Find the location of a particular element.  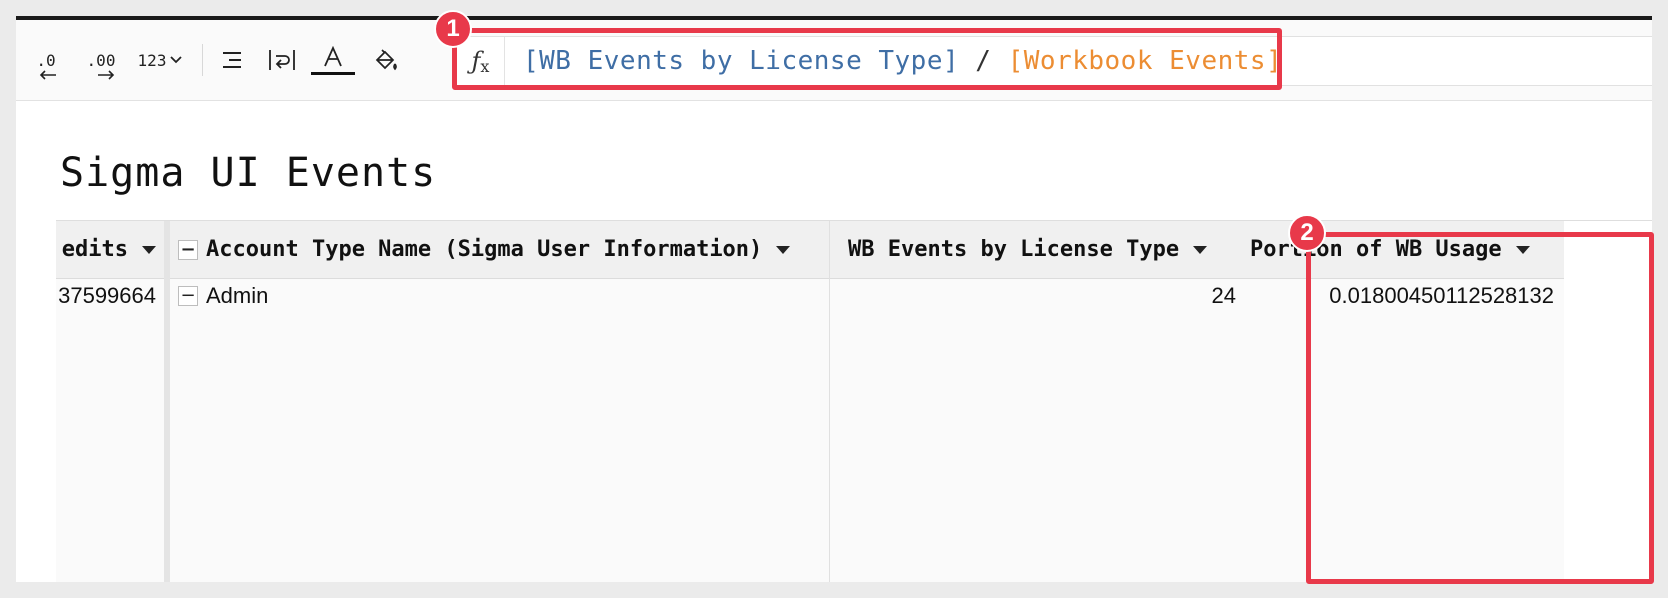

align-right-icon is located at coordinates (232, 60).